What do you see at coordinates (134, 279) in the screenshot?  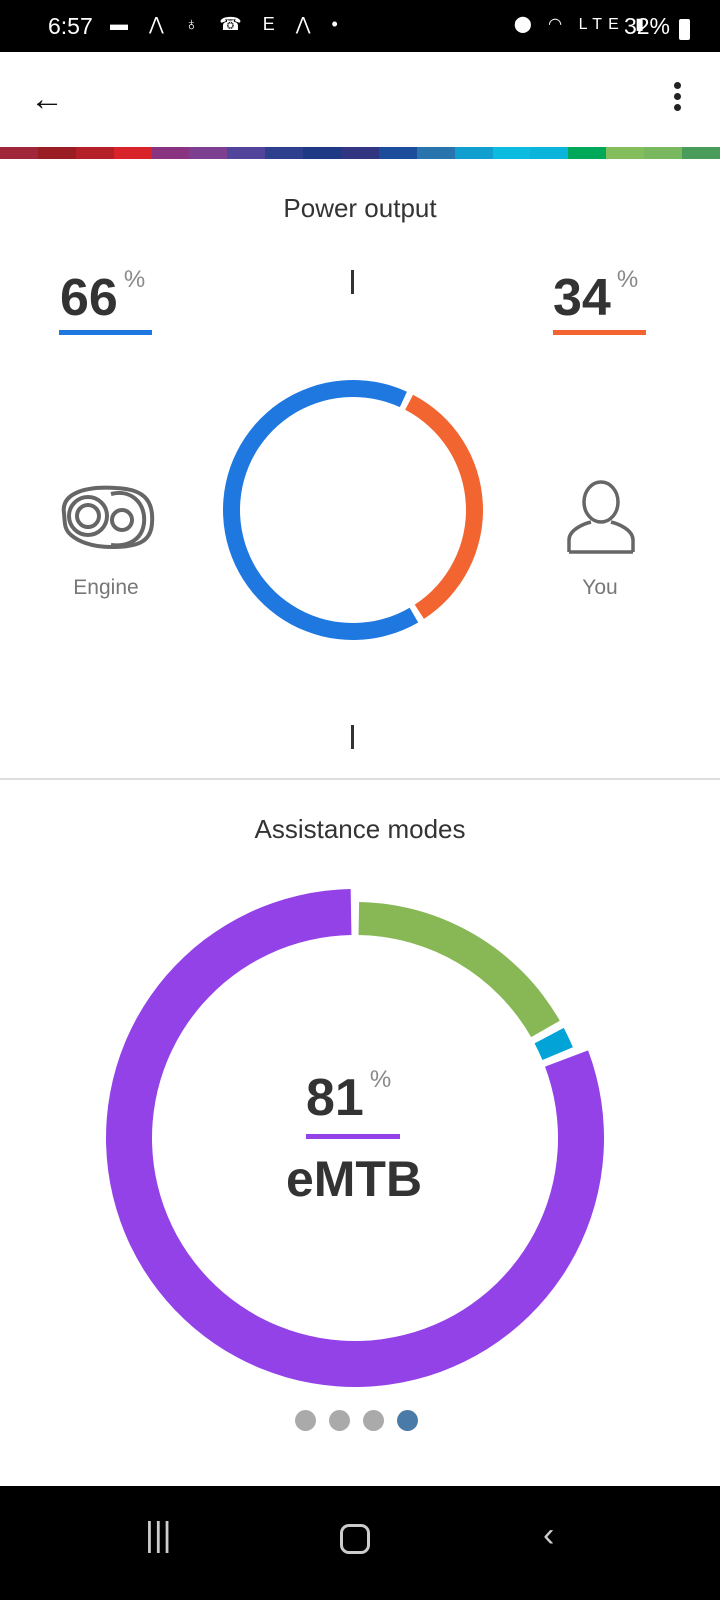 I see `engine-percent-unit: %` at bounding box center [134, 279].